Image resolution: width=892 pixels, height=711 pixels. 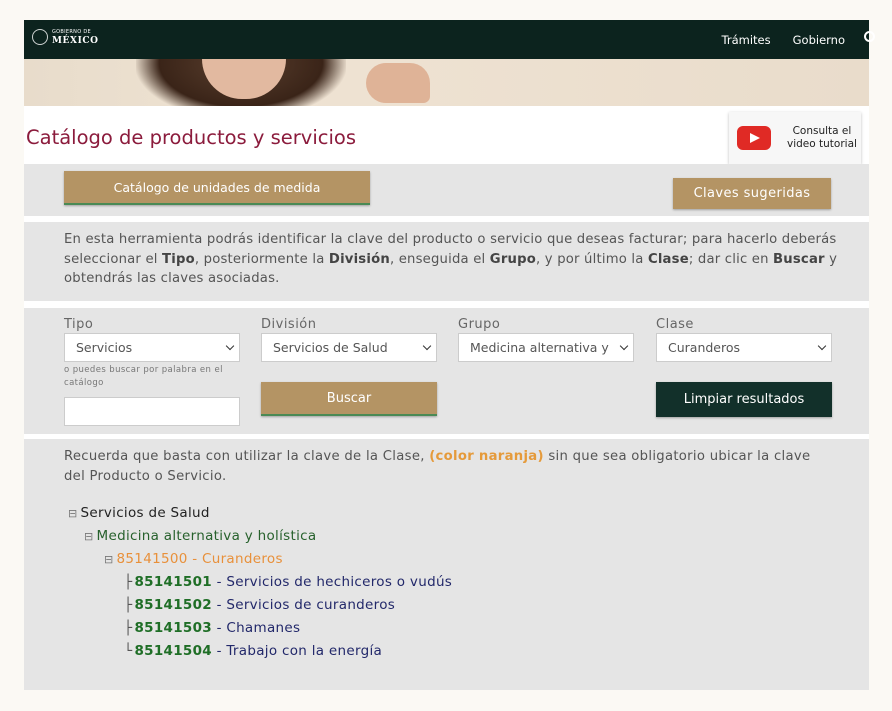 I want to click on tree-product-item: └ 85141504 - Trabajo con la energía, so click(x=253, y=651).